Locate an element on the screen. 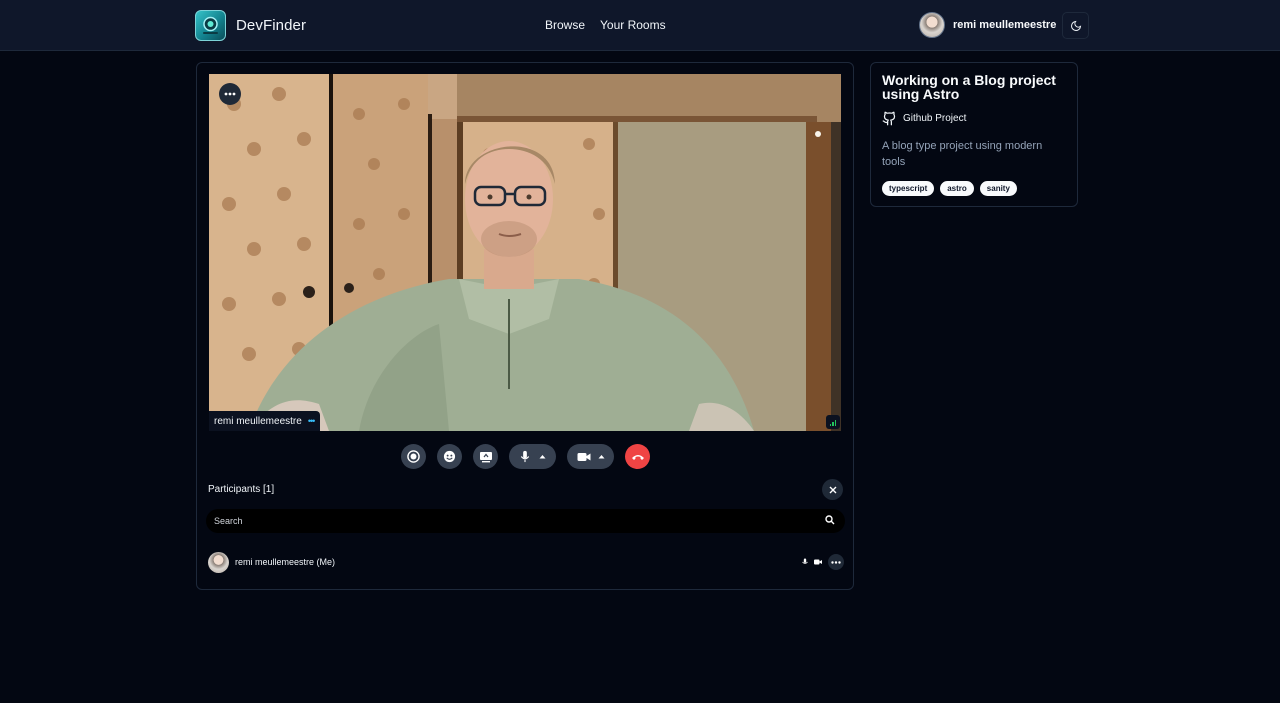 Image resolution: width=1280 pixels, height=703 pixels. participant-avatar is located at coordinates (218, 562).